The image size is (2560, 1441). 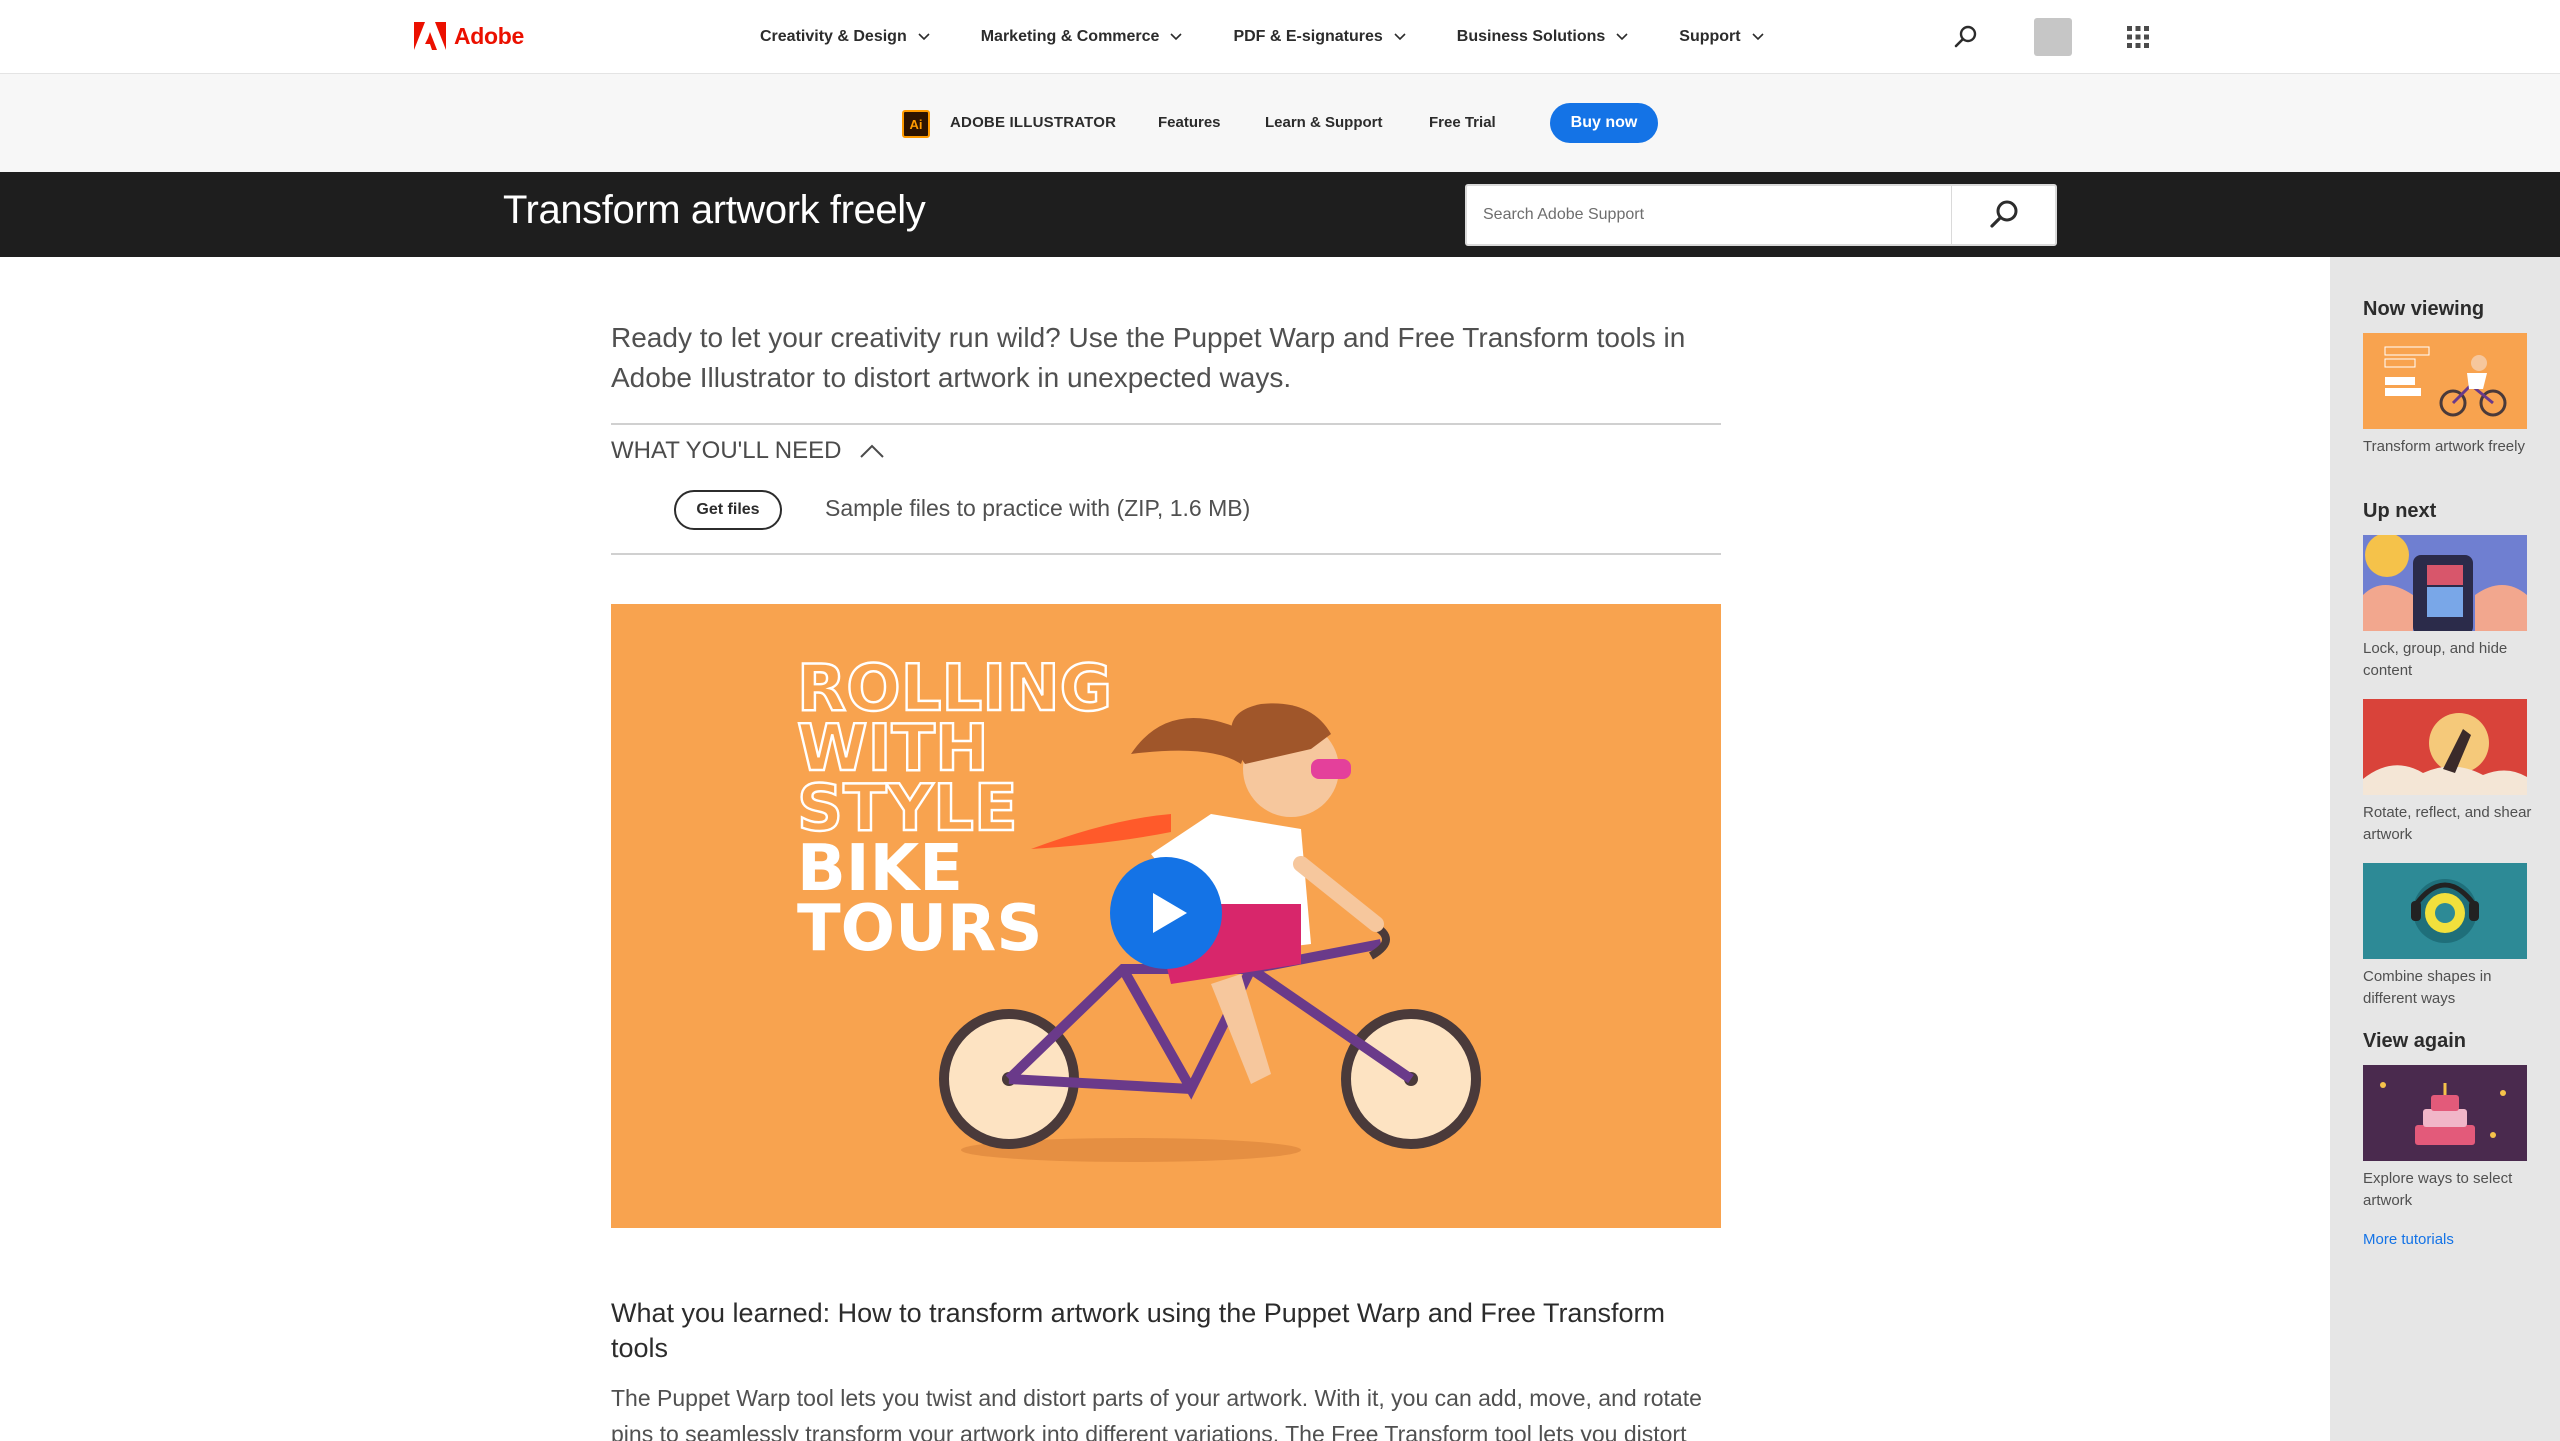 What do you see at coordinates (2448, 1190) in the screenshot?
I see `view-again-caption: Explore ways to select artwork` at bounding box center [2448, 1190].